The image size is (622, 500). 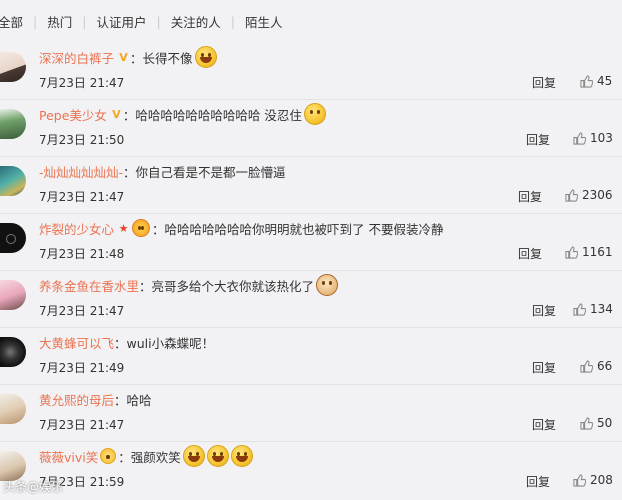 I want to click on comment-time: 7月23日 21:48, so click(x=82, y=254).